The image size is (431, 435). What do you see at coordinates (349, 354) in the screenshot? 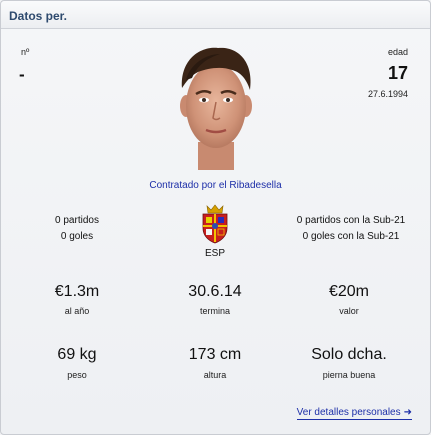
I see `preferred-foot-value: Solo dcha.` at bounding box center [349, 354].